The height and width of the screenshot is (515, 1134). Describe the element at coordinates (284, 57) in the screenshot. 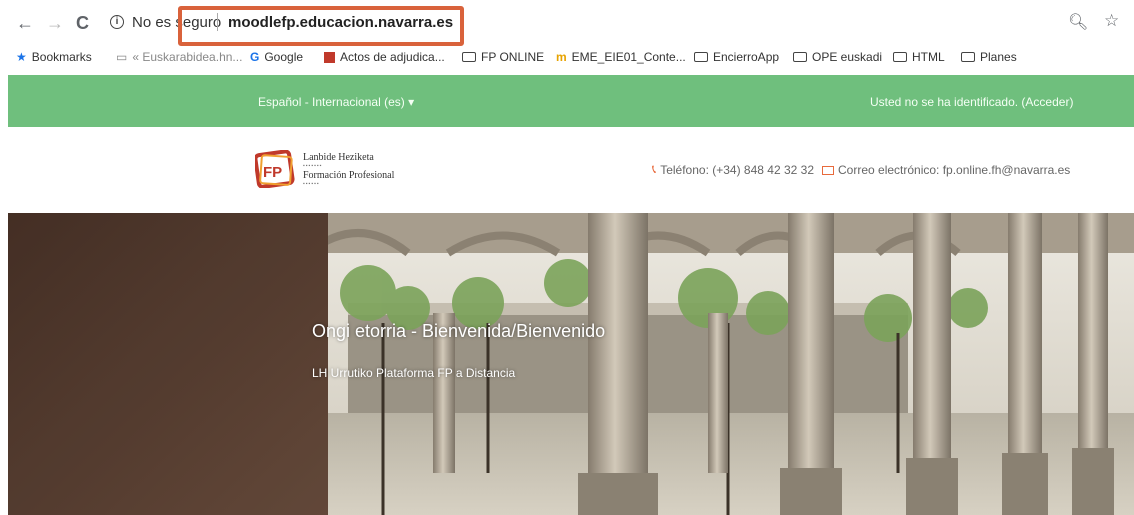

I see `bookmark-label: Google` at that location.